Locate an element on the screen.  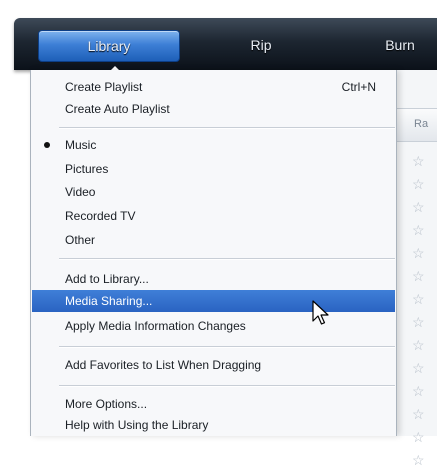
menu-item-label: Other is located at coordinates (80, 240).